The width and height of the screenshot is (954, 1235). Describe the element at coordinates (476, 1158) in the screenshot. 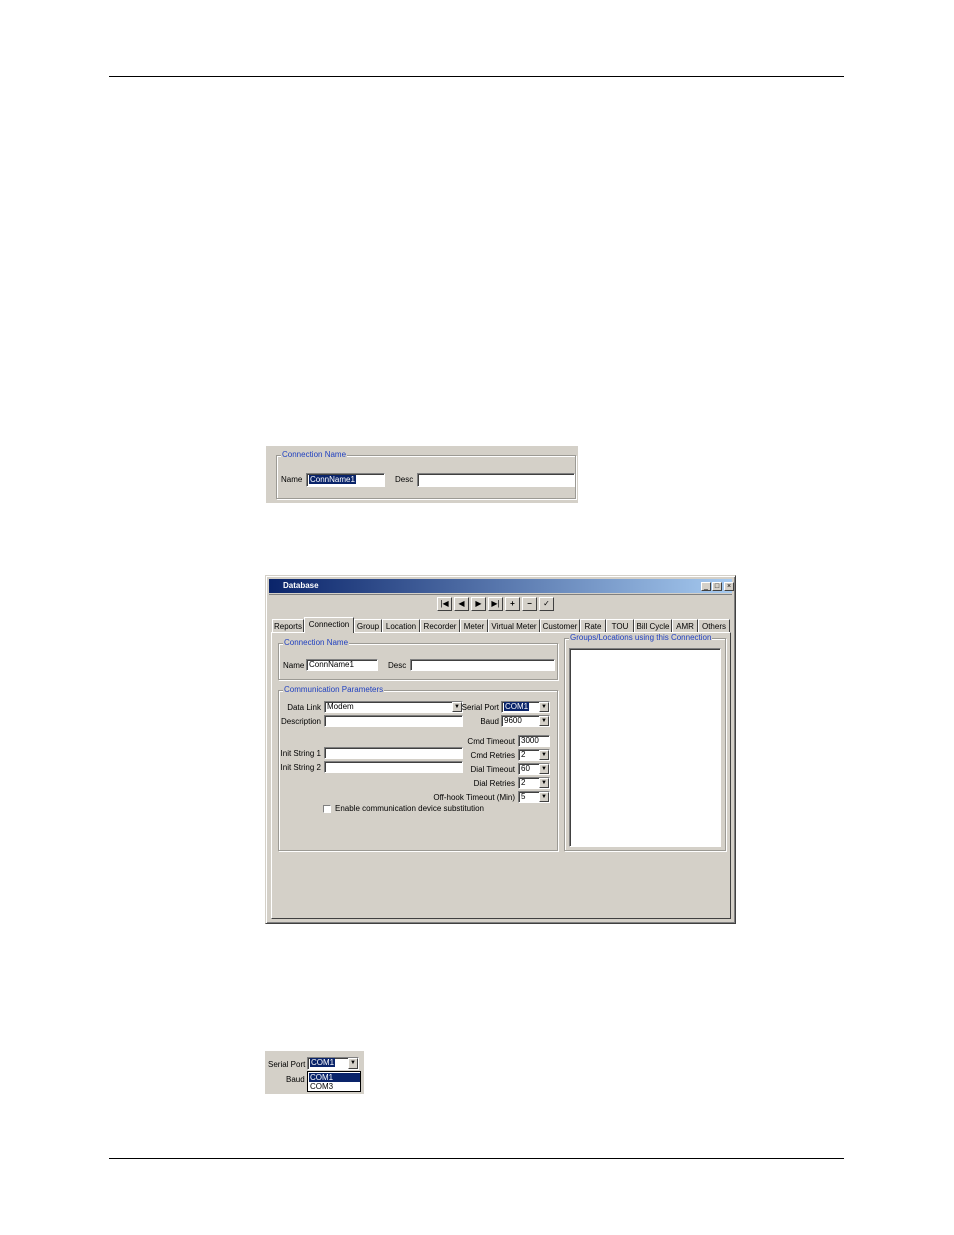

I see `footer-rule` at that location.